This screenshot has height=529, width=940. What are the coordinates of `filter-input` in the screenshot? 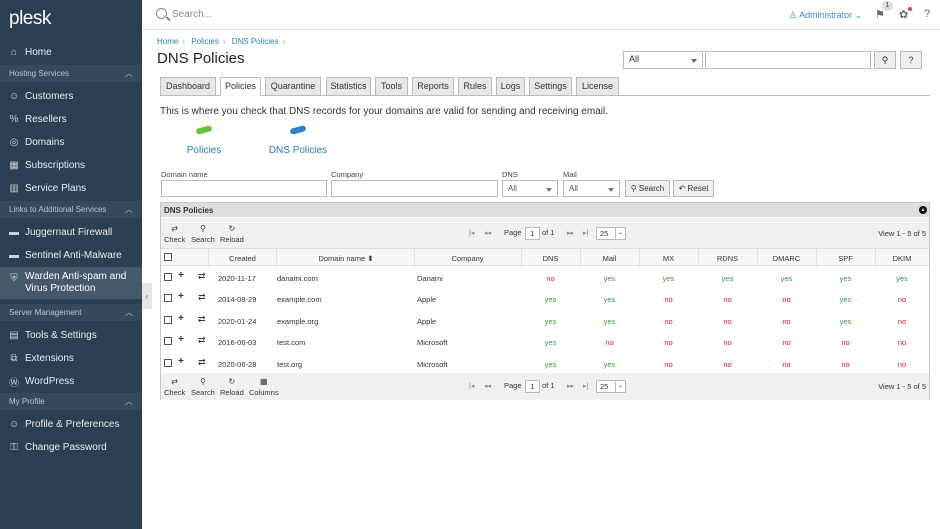 It's located at (788, 60).